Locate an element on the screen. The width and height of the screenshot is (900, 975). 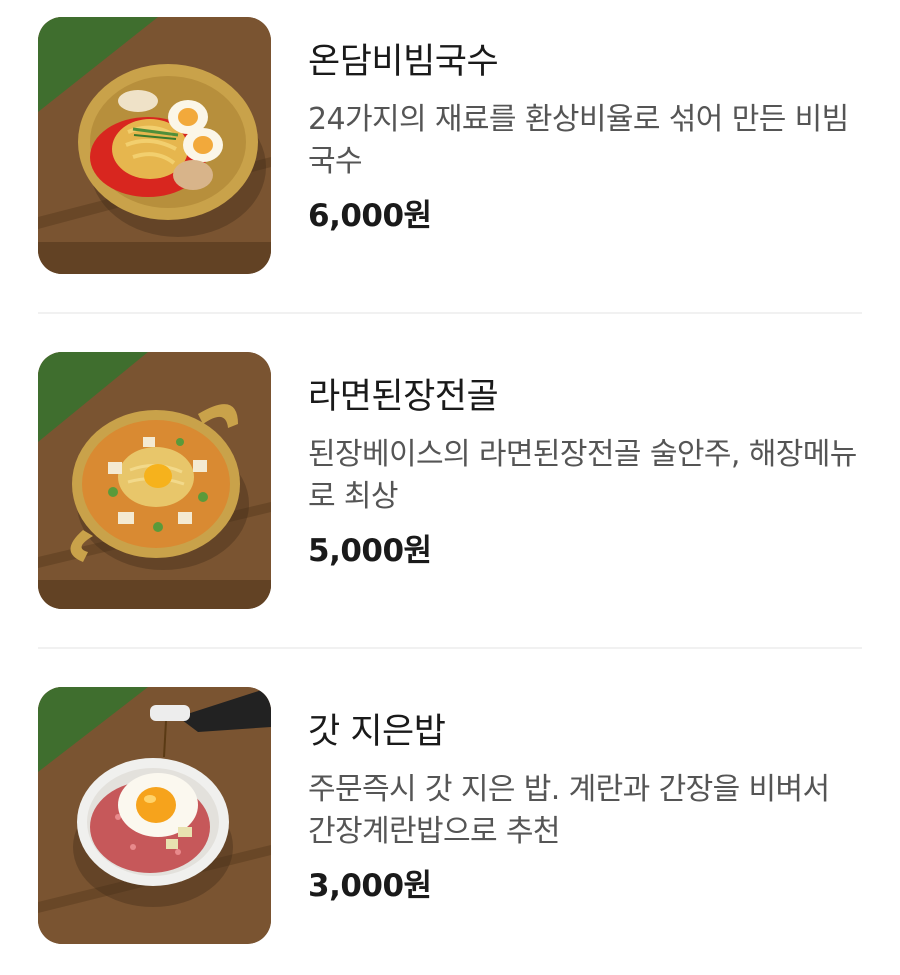
menu-item-price: 5,000원 is located at coordinates (370, 551).